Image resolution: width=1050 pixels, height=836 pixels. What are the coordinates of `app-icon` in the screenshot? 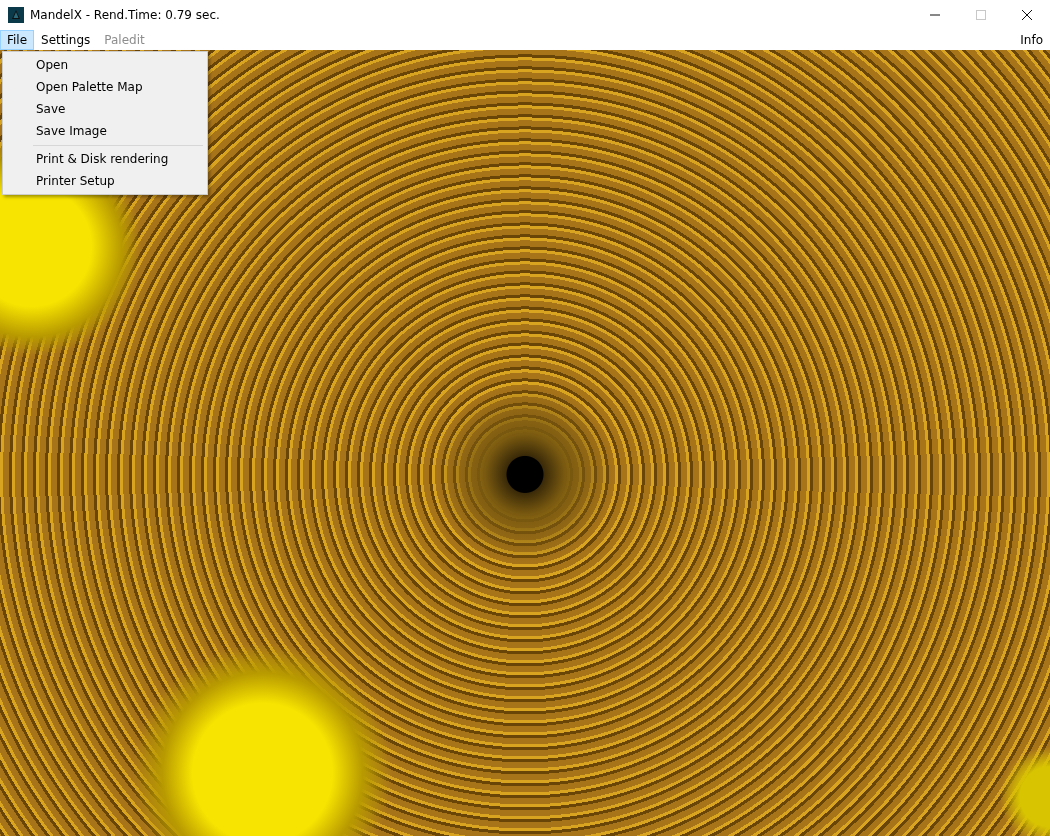 It's located at (16, 15).